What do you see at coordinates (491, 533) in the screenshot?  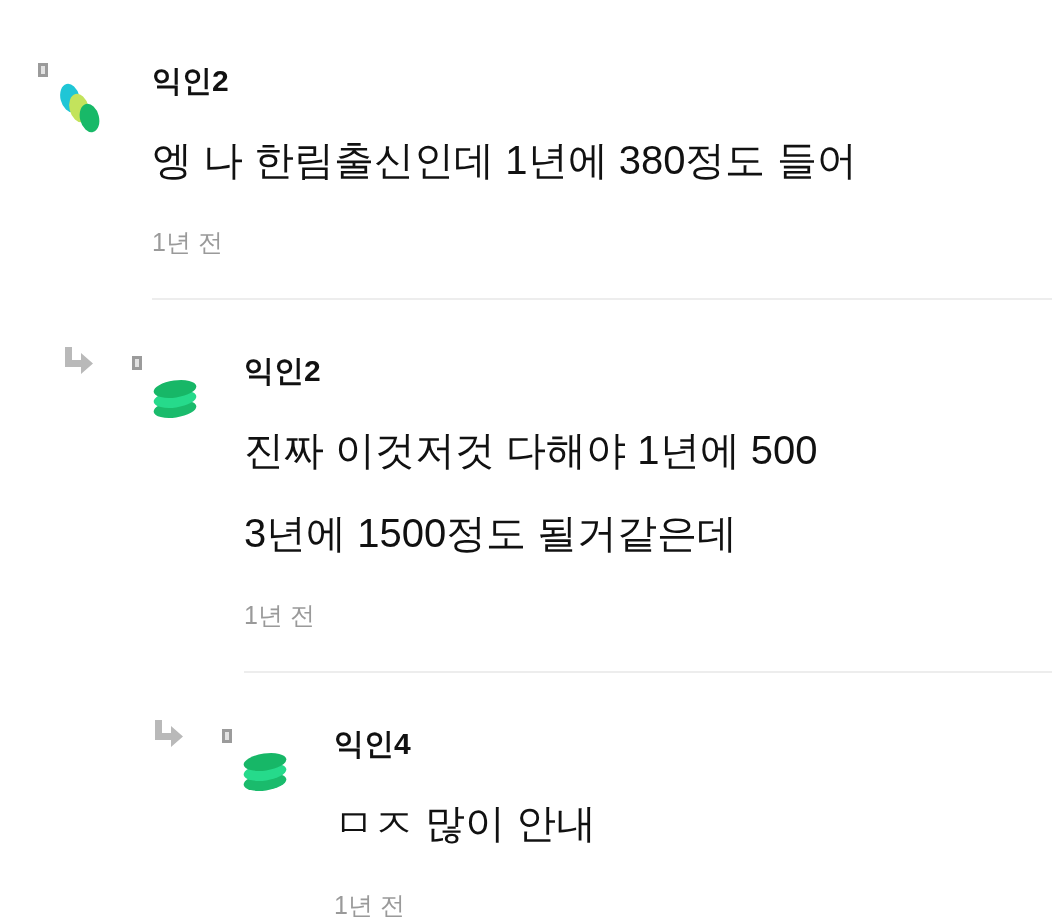 I see `comment-text: 3년에 1500정도 될거같은데` at bounding box center [491, 533].